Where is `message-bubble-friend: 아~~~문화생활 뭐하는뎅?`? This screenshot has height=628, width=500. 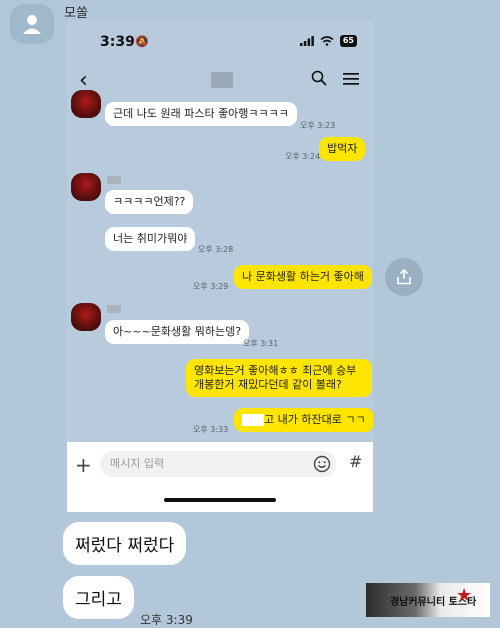
message-bubble-friend: 아~~~문화생활 뭐하는뎅? is located at coordinates (177, 332).